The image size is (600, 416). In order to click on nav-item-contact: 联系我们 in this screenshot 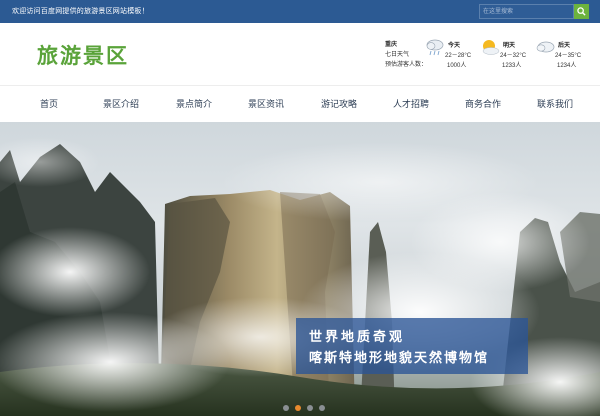, I will do `click(555, 103)`.